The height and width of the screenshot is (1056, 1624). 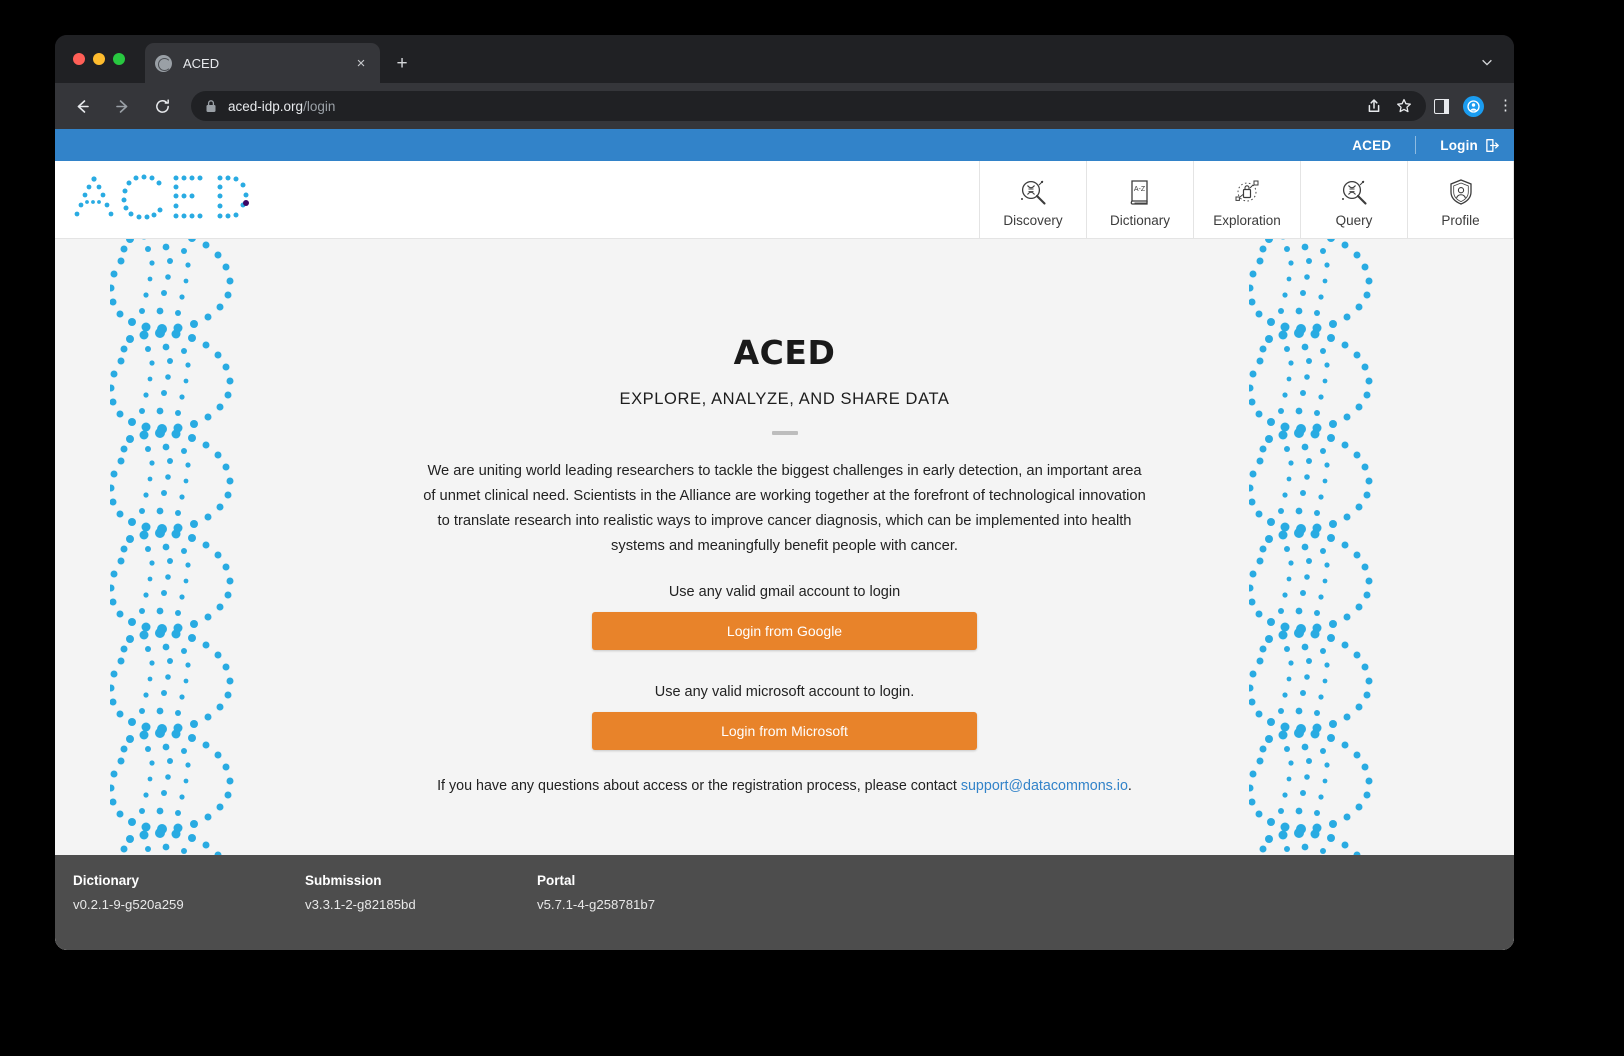 I want to click on book-a-z-icon: A-Z, so click(x=1140, y=192).